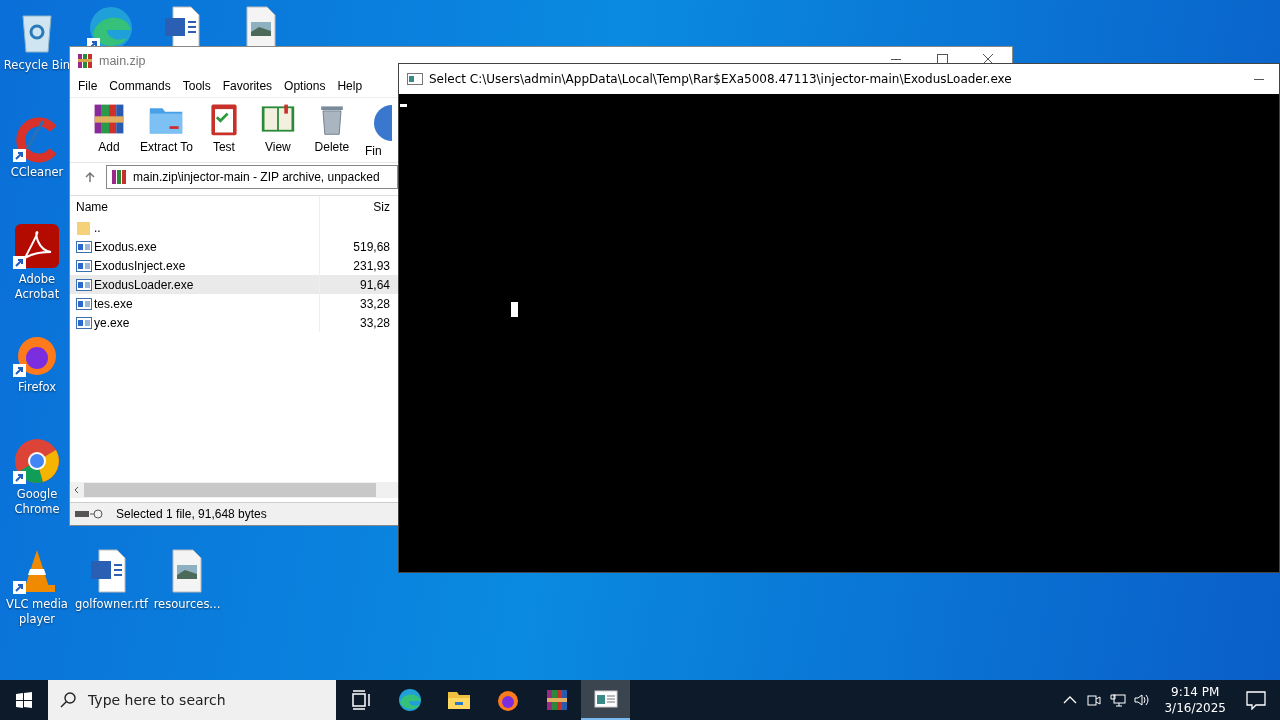  What do you see at coordinates (234, 284) in the screenshot?
I see `file-row: ExodusLoader.exe 91,64` at bounding box center [234, 284].